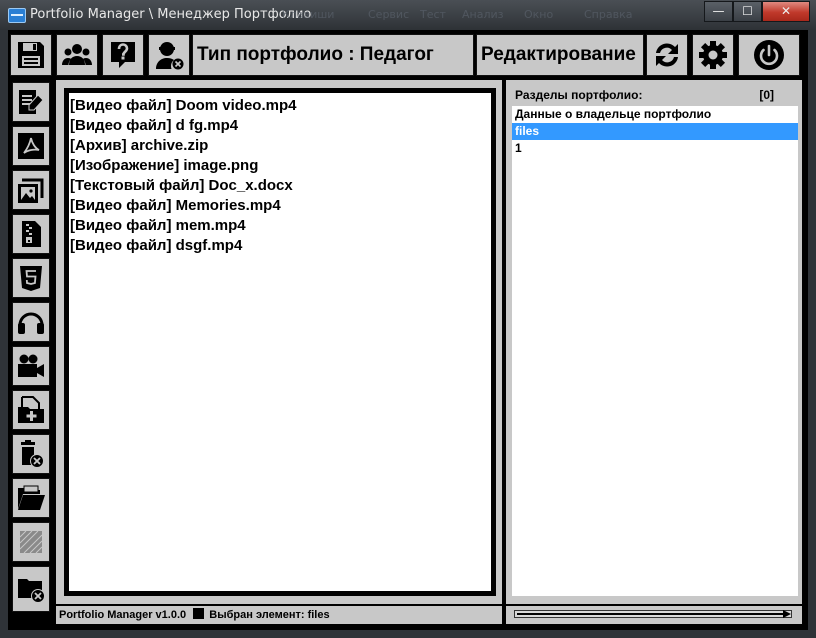  Describe the element at coordinates (608, 14) in the screenshot. I see `menu-item: Справка` at that location.